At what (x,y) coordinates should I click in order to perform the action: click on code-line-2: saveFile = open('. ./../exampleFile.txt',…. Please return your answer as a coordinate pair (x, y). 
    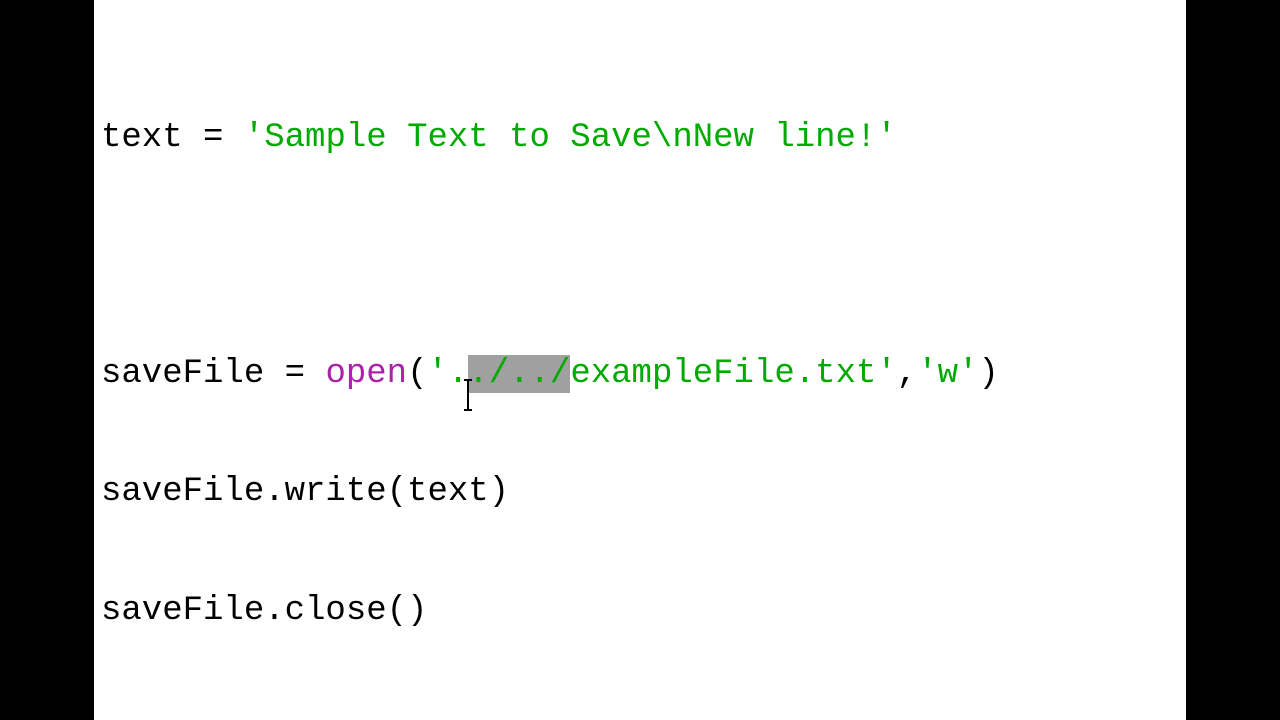
    Looking at the image, I should click on (550, 383).